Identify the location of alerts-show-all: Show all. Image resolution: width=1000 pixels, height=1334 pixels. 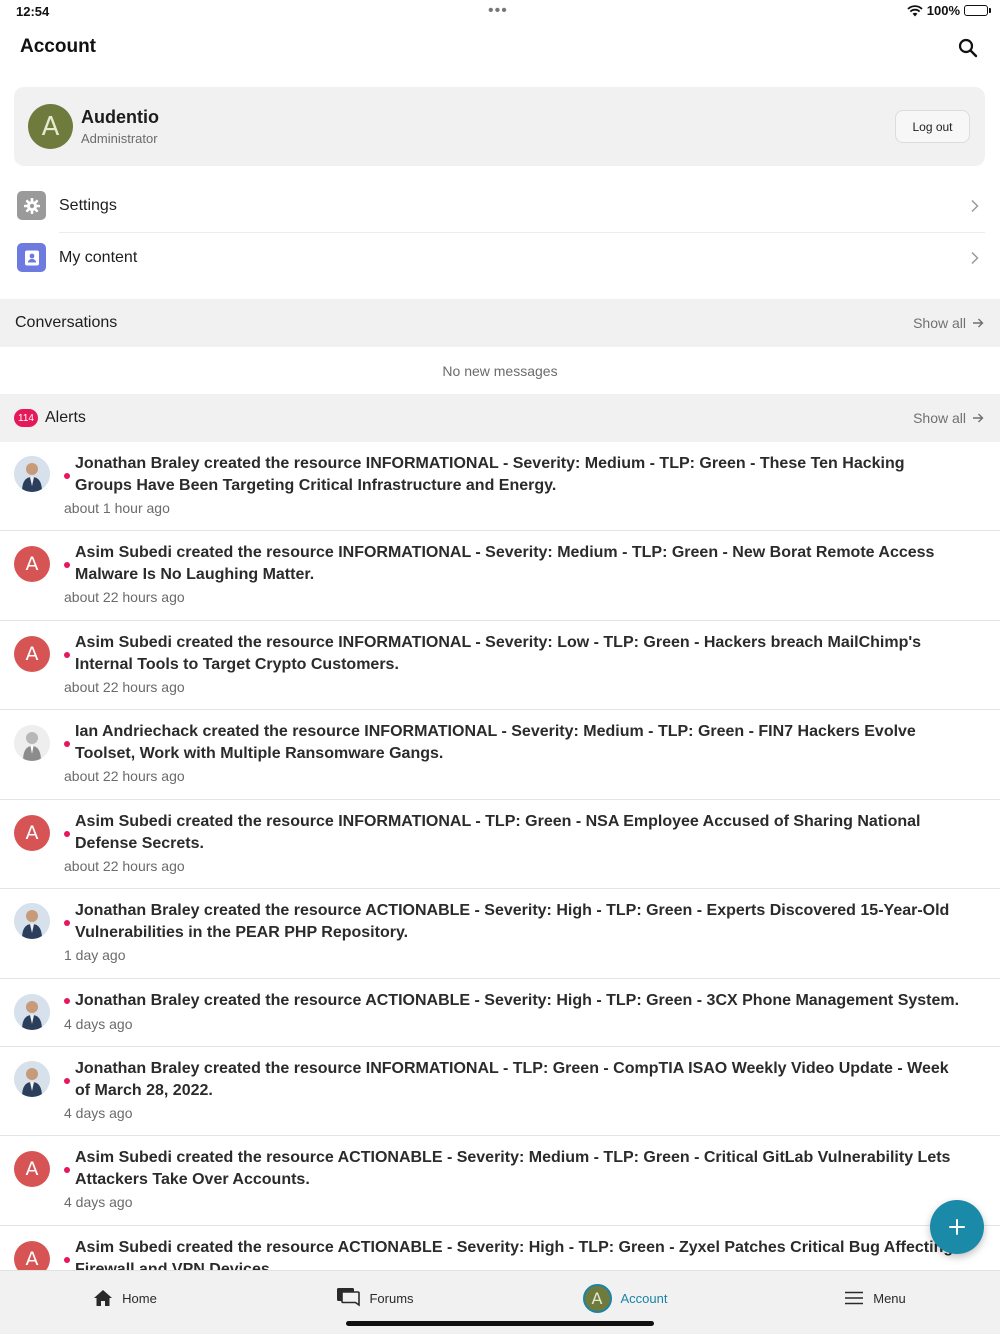
(948, 418).